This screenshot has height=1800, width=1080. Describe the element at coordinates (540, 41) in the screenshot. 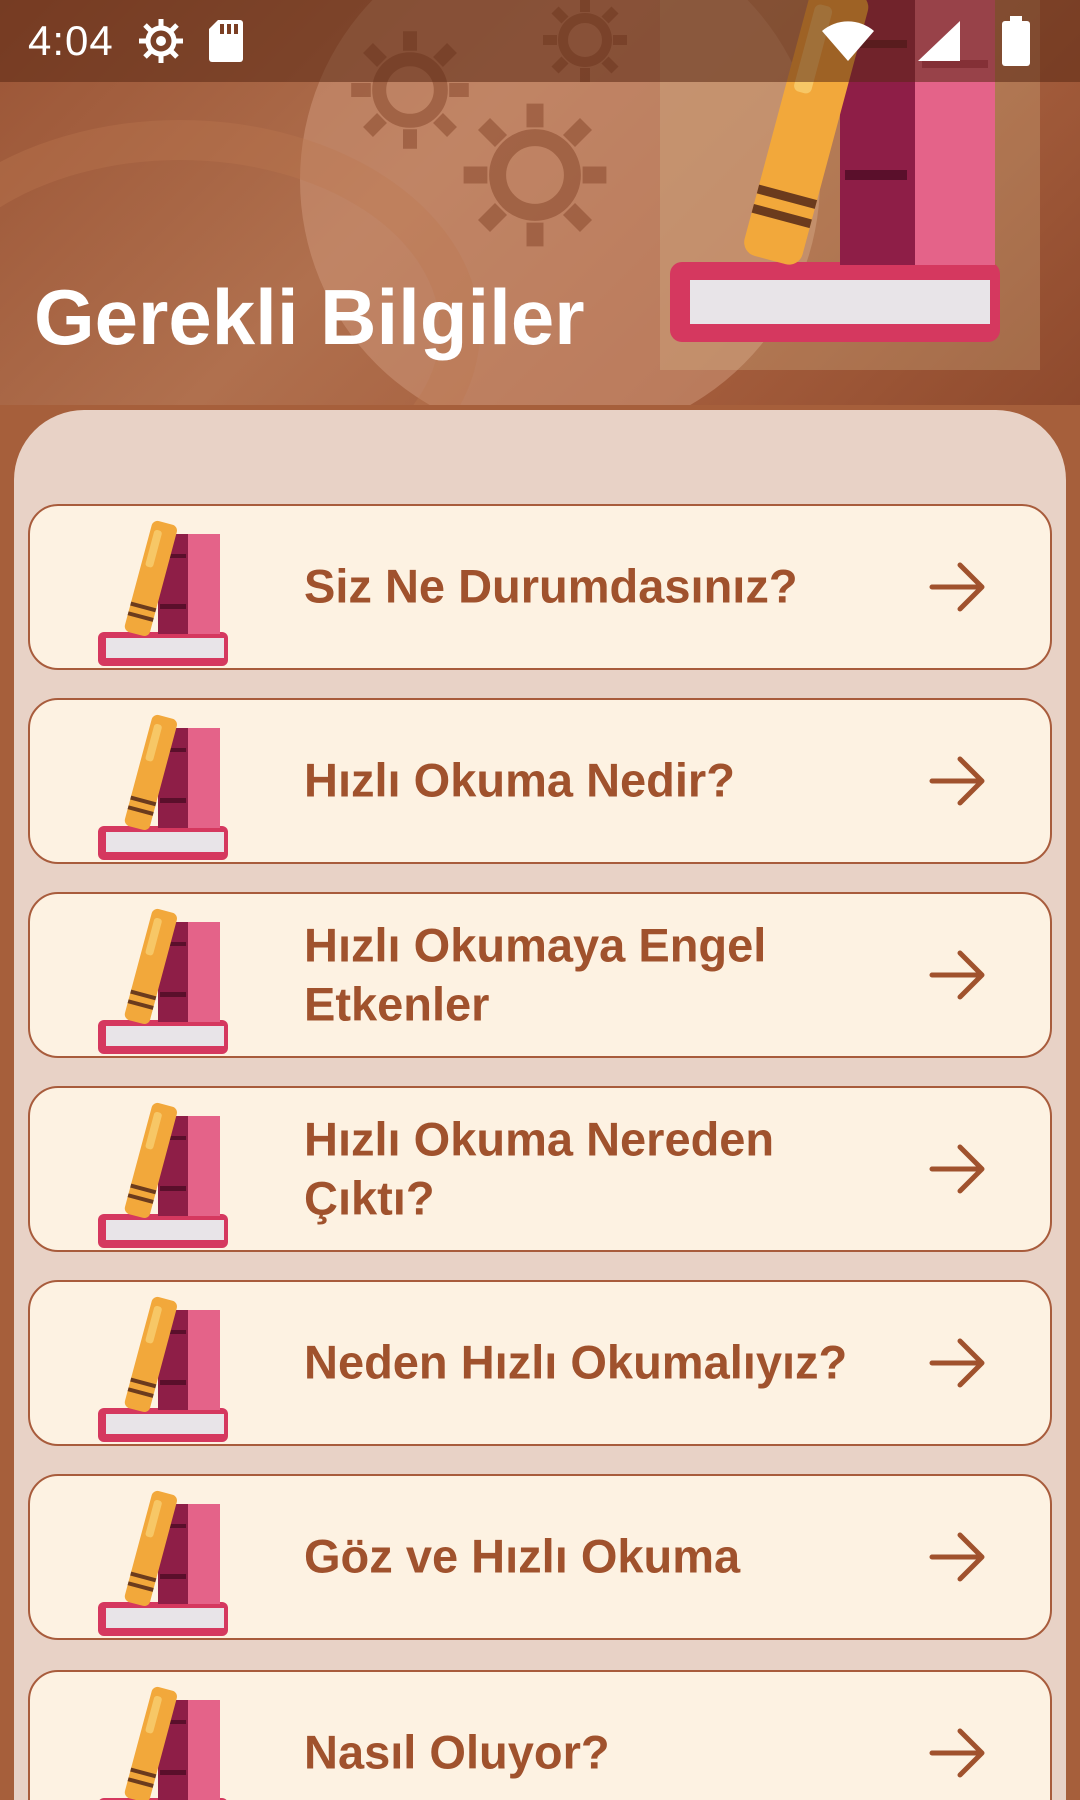

I see `status-bar: 4:04` at that location.